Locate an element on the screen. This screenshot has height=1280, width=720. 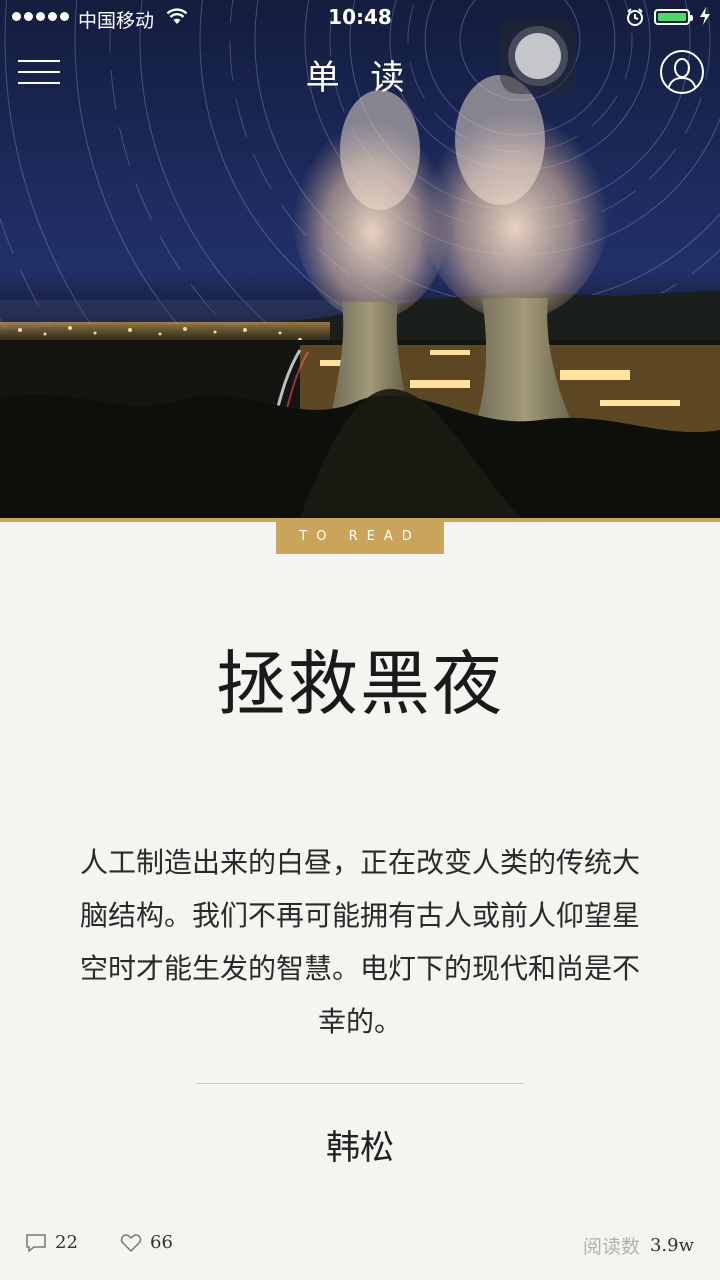
comment-button: 22 is located at coordinates (51, 1242).